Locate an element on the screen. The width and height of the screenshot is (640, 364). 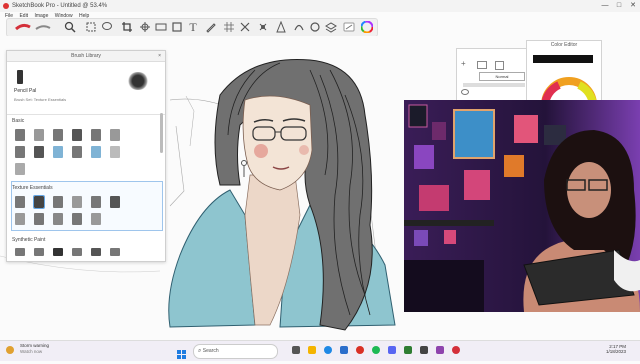
sketchbook-logo-icon is located at coordinates (6, 6).